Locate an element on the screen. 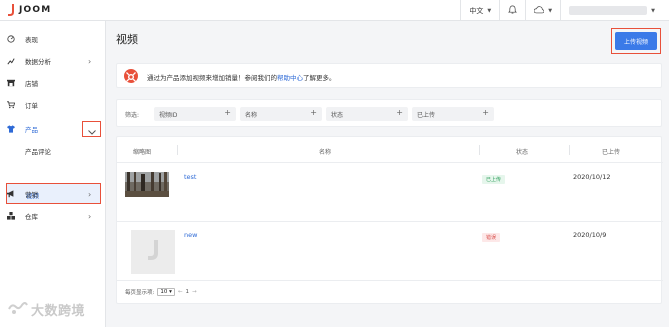  video-thumbnail is located at coordinates (147, 184).